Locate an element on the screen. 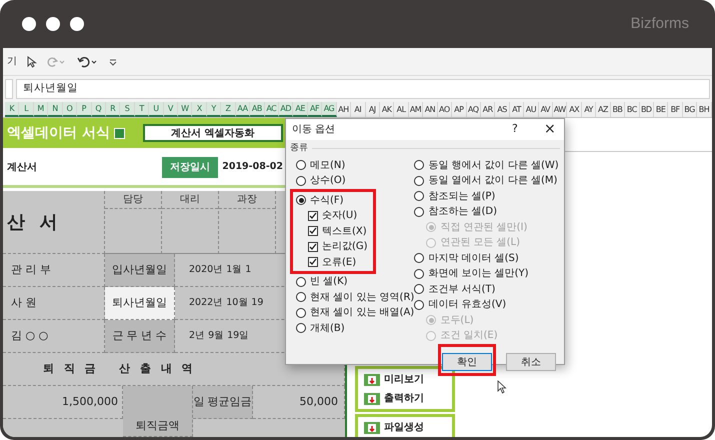 This screenshot has width=715, height=440. approval-header: 과장 is located at coordinates (247, 200).